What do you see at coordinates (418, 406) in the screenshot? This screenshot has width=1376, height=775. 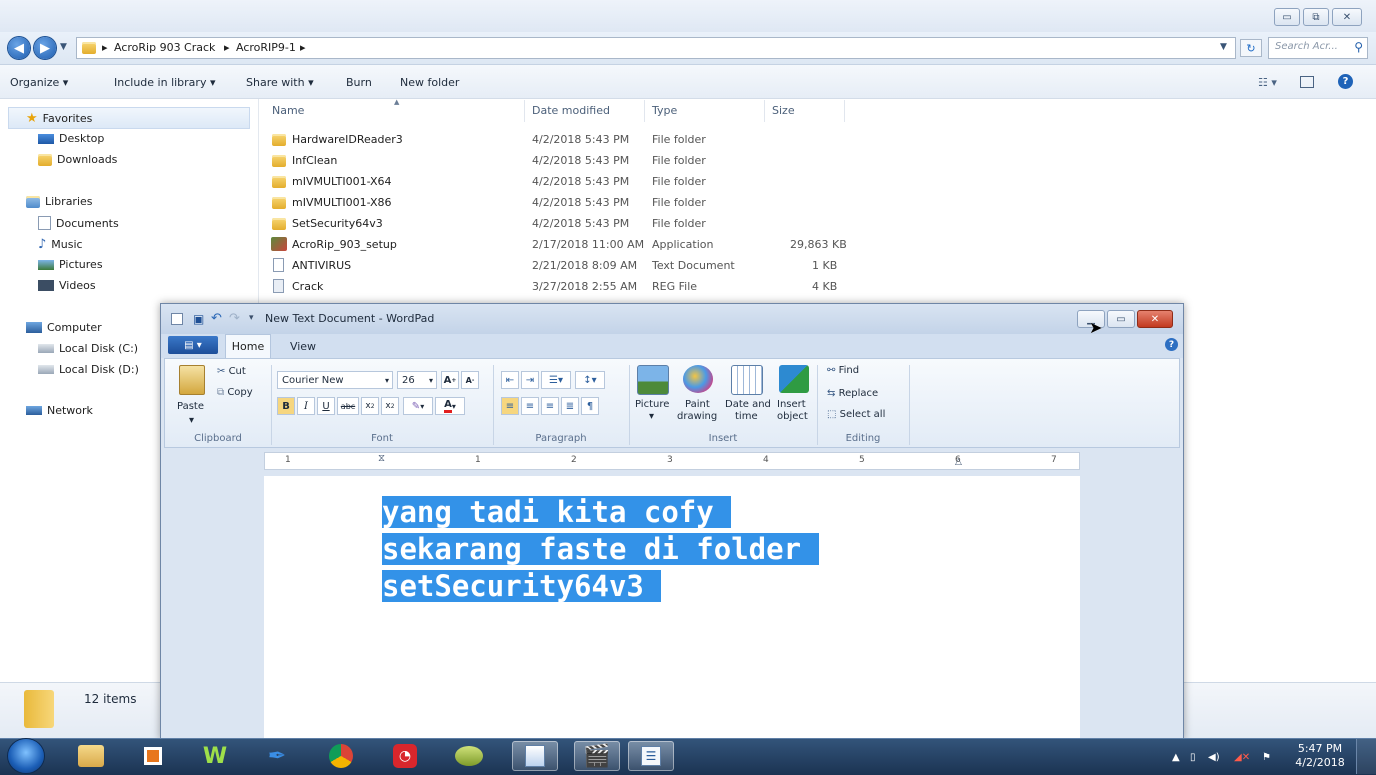 I see `highlight-color-button: ✎ ▾` at bounding box center [418, 406].